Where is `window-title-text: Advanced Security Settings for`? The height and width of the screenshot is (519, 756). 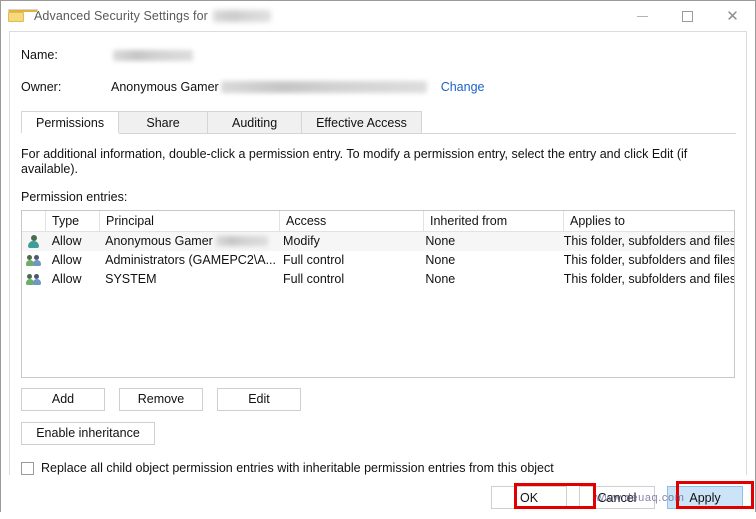
window-title-text: Advanced Security Settings for is located at coordinates (121, 16).